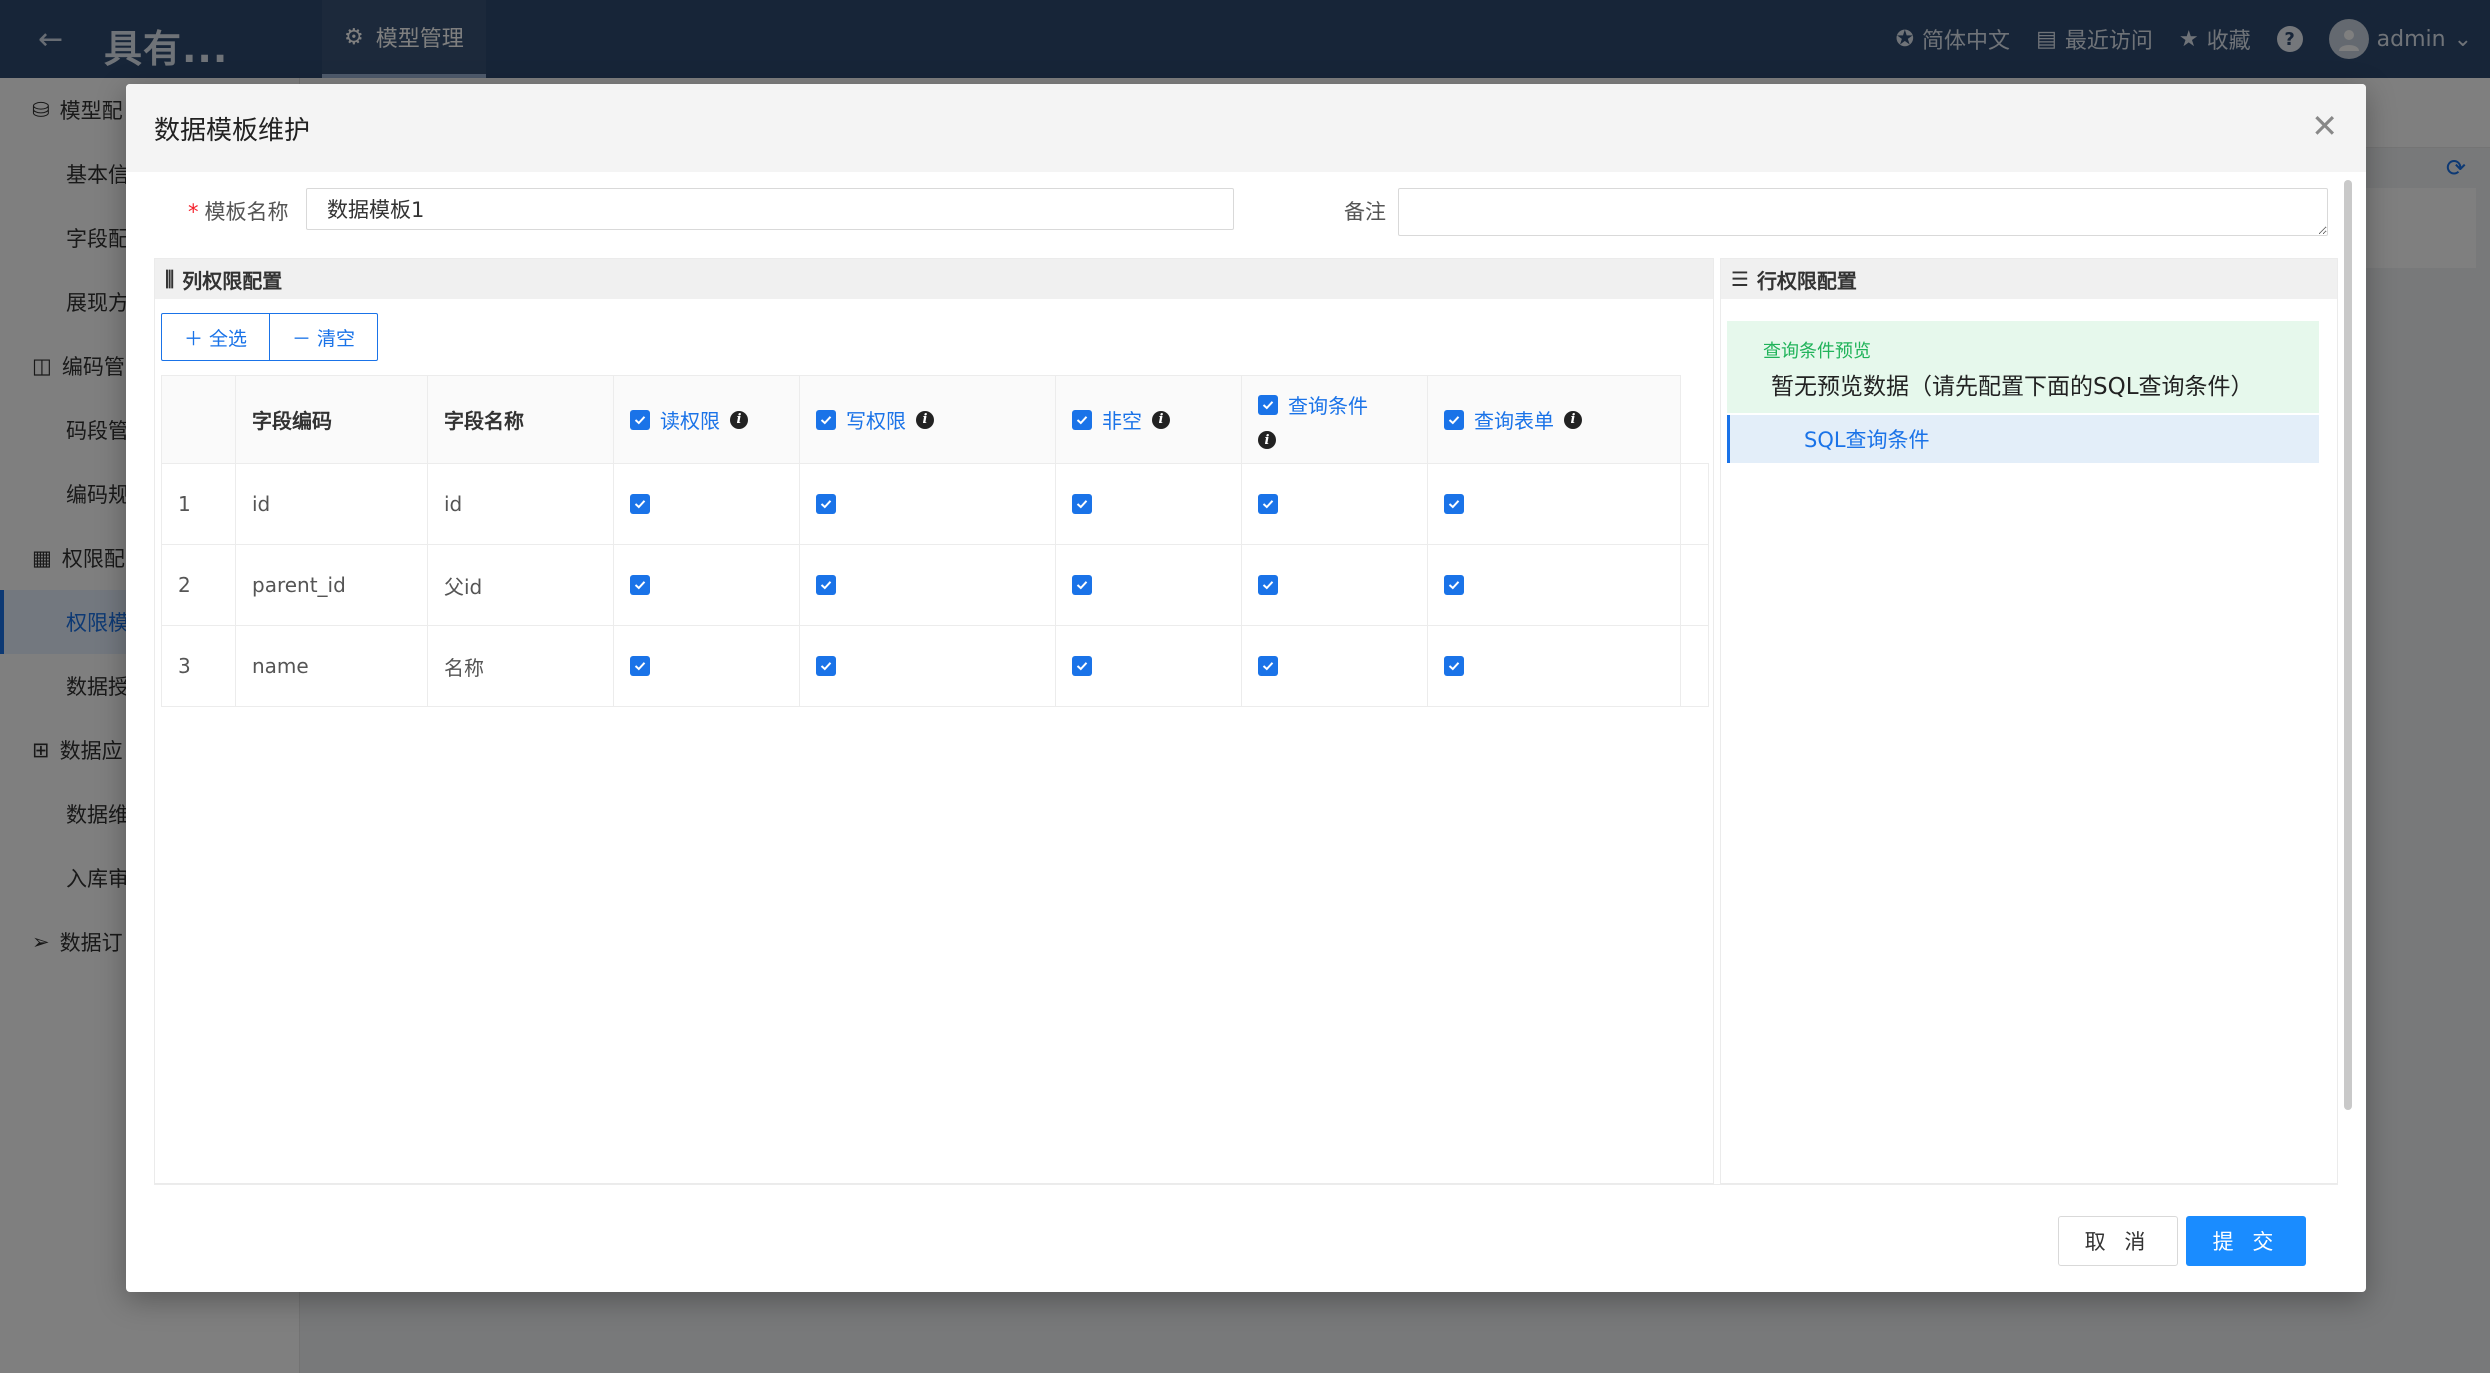 Image resolution: width=2490 pixels, height=1373 pixels. I want to click on list-icon: ☰, so click(1740, 279).